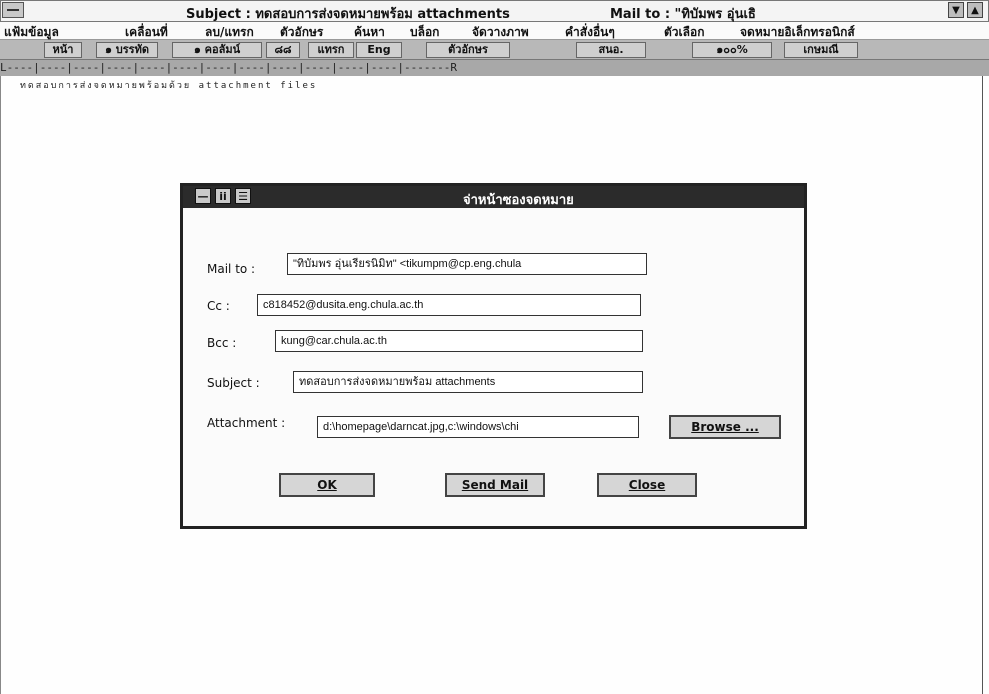 The image size is (989, 694). I want to click on window-title-mailto: Mail to : "ทิบัมพร อุ่นเธิ, so click(683, 14).